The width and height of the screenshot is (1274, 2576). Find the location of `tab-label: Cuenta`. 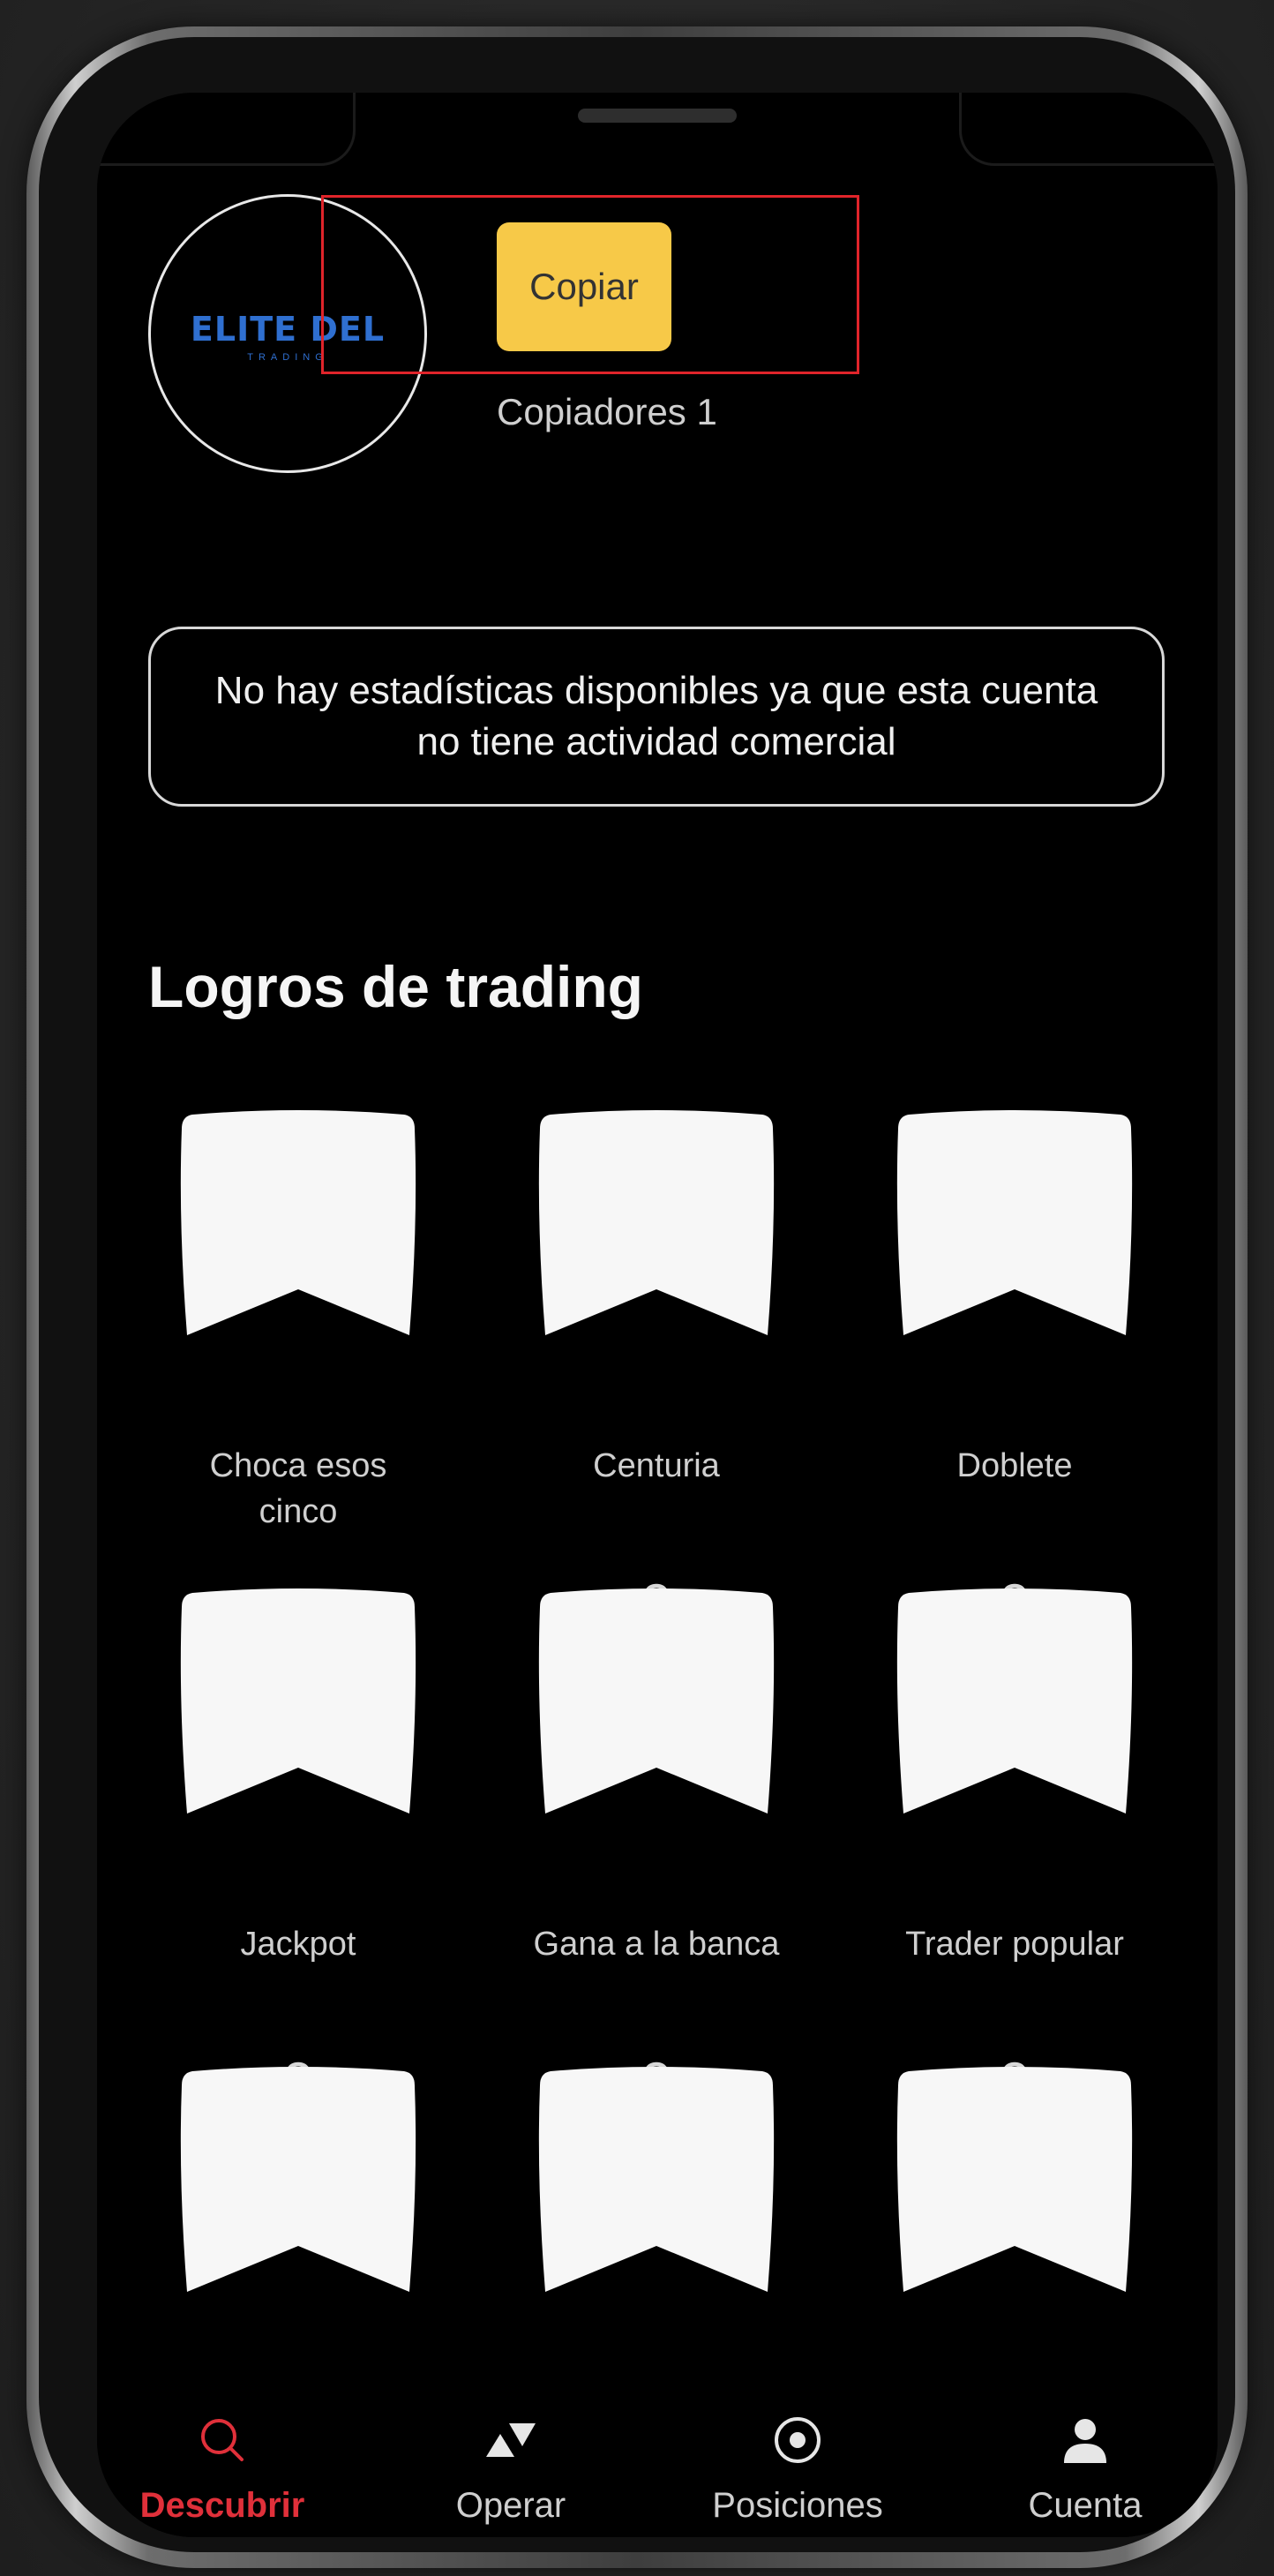

tab-label: Cuenta is located at coordinates (1086, 2505).